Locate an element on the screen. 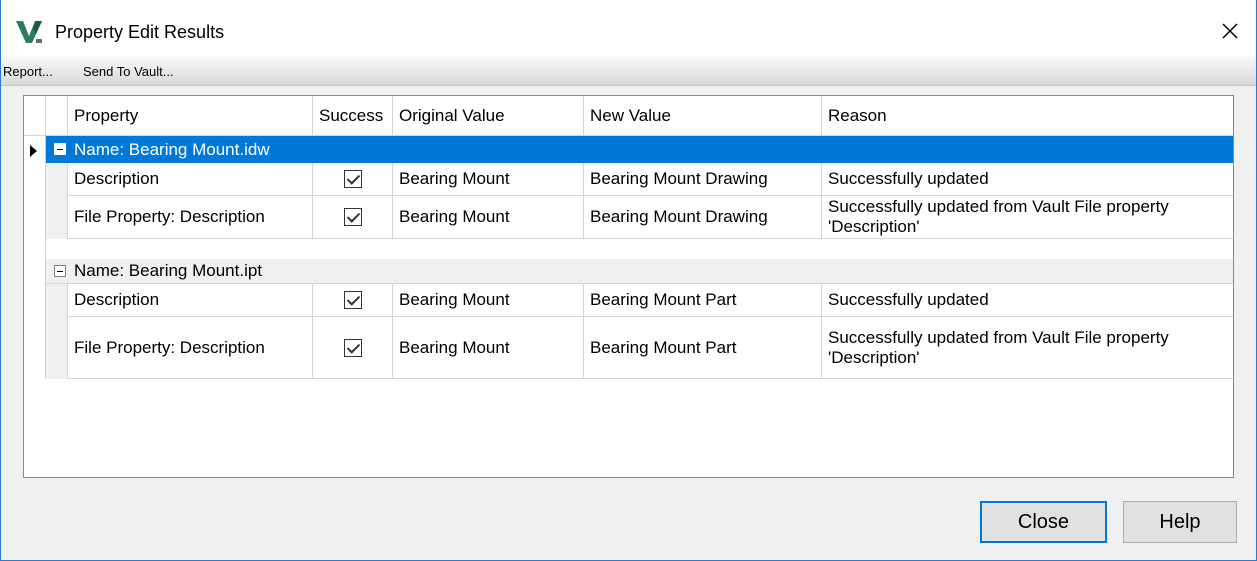 The image size is (1257, 561). group-row: Name: Bearing Mount.ipt is located at coordinates (639, 271).